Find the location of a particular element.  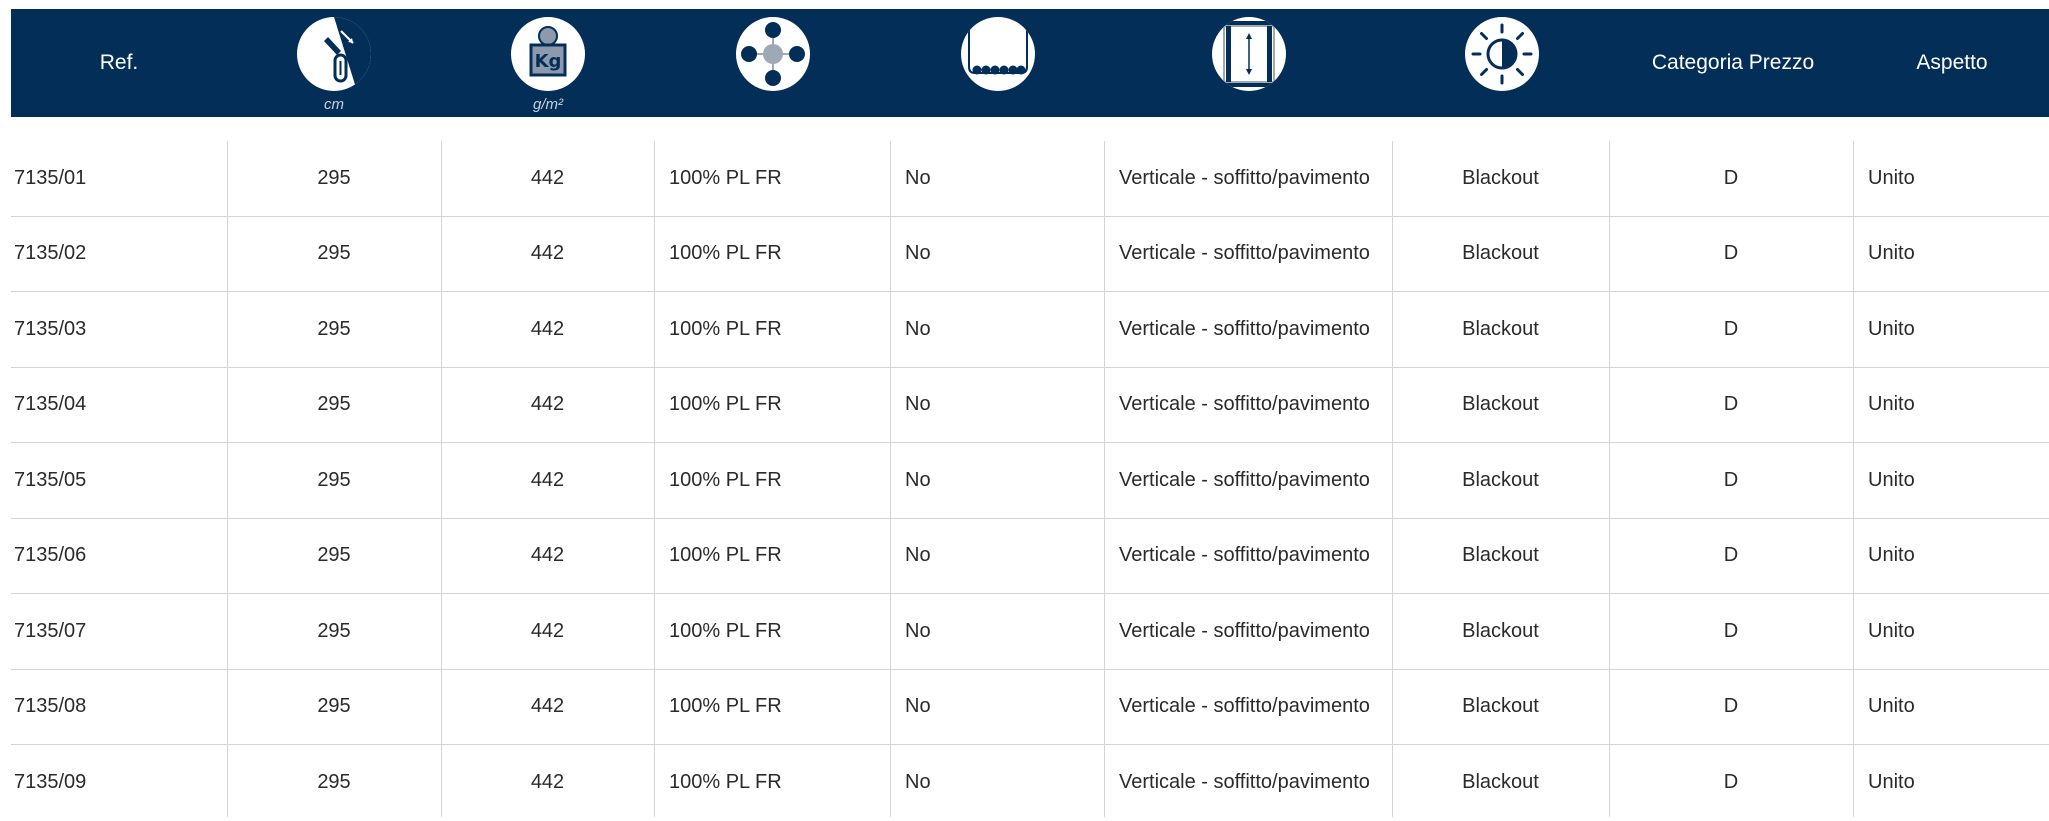

header-aspect-label: Aspetto is located at coordinates (1952, 62).